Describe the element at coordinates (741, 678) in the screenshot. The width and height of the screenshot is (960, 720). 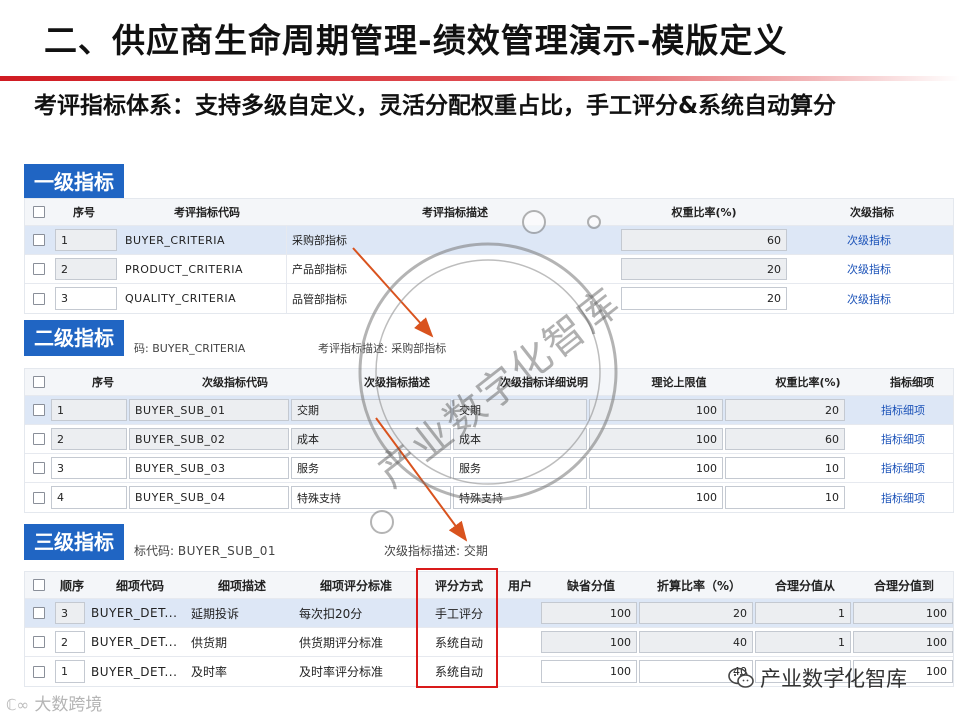
I see `wechat-icon` at that location.